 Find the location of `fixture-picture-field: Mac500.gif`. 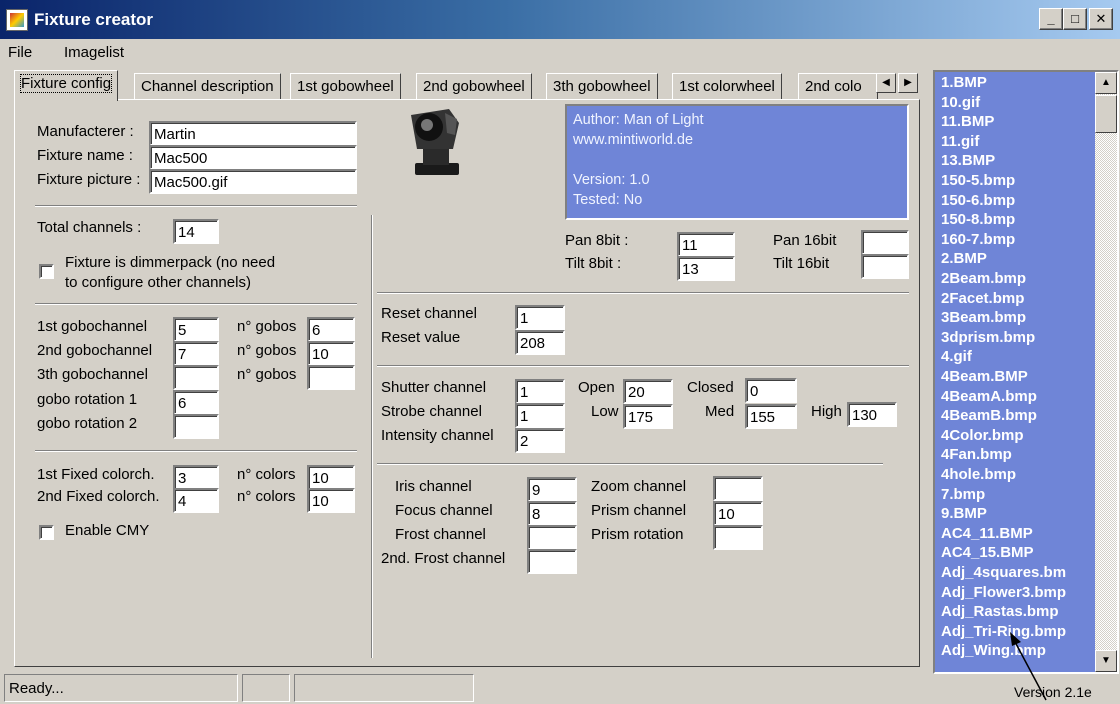

fixture-picture-field: Mac500.gif is located at coordinates (253, 181).